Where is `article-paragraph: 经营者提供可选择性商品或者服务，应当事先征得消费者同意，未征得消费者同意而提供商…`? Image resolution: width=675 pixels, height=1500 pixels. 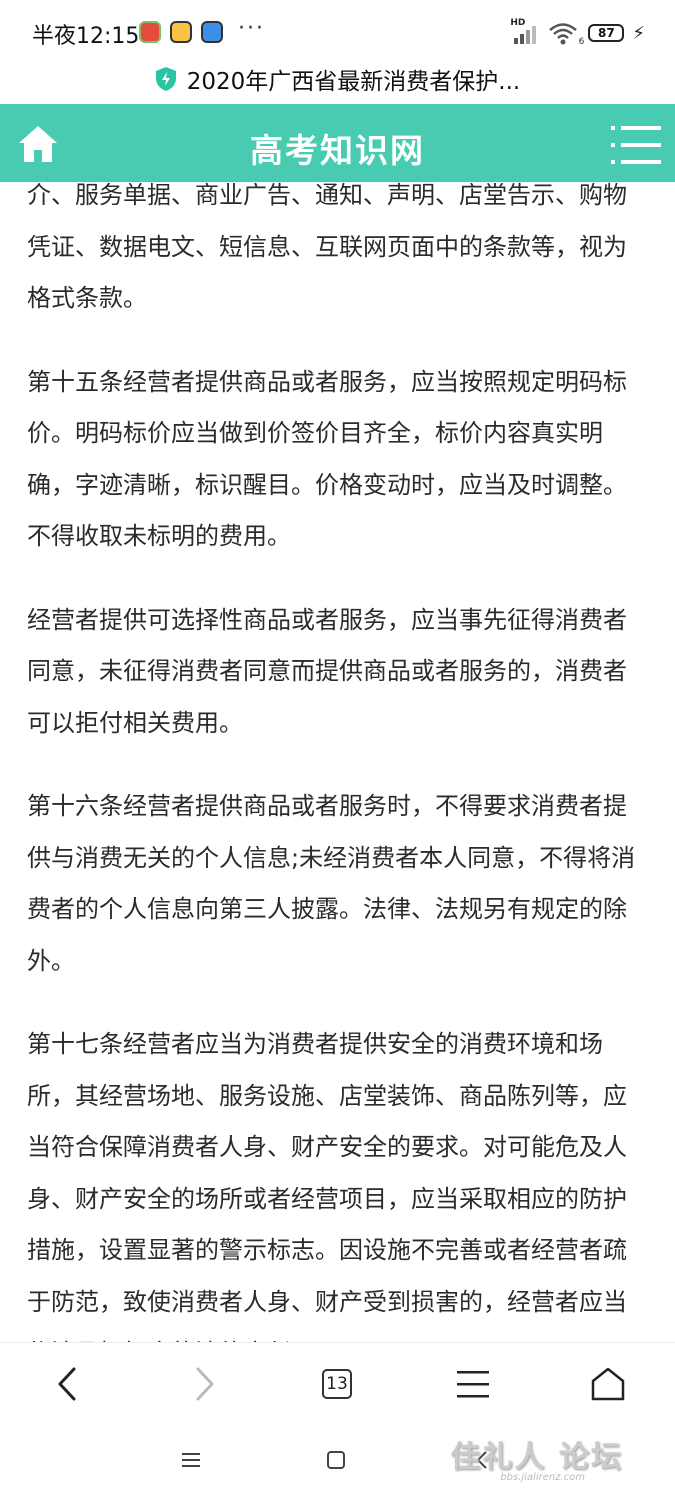 article-paragraph: 经营者提供可选择性商品或者服务，应当事先征得消费者同意，未征得消费者同意而提供商… is located at coordinates (327, 671).